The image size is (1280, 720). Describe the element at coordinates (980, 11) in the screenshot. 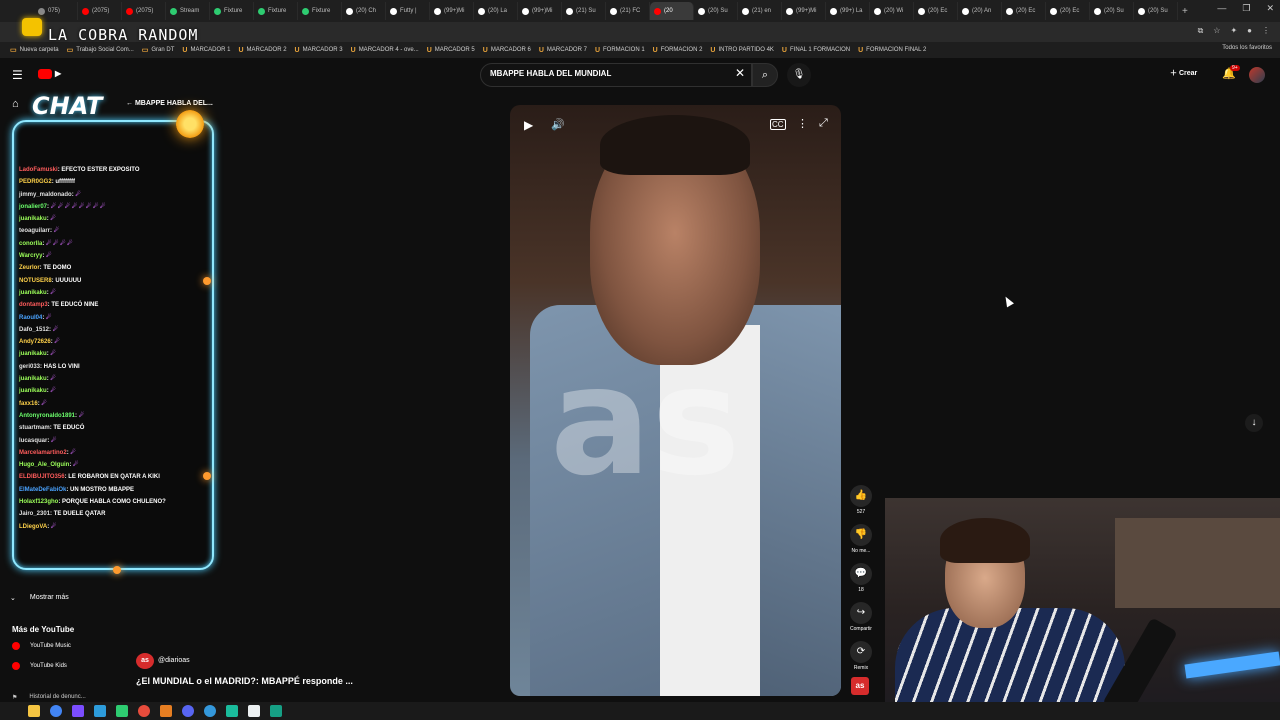

I see `browser-tab: (20) An` at that location.